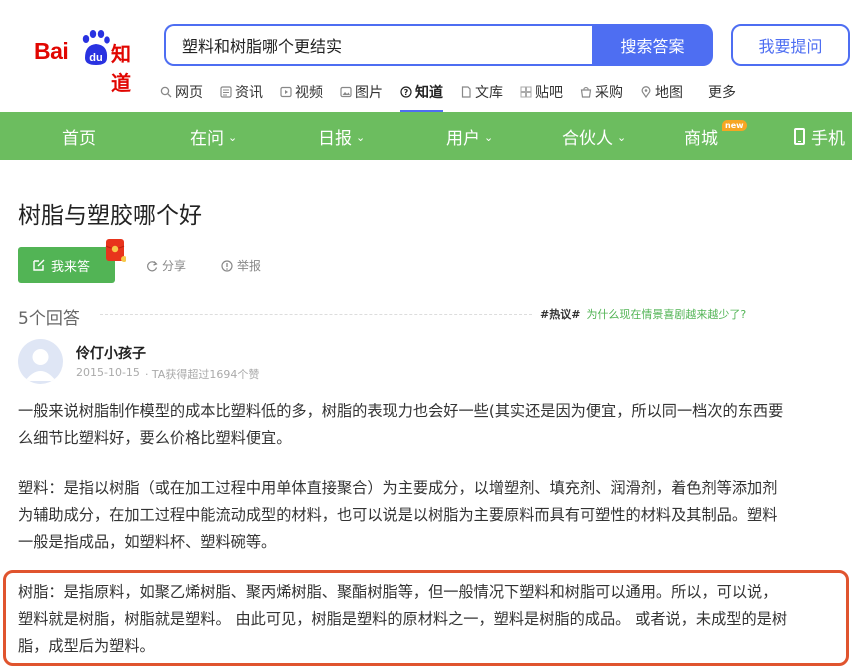 The image size is (852, 671). What do you see at coordinates (790, 45) in the screenshot?
I see `ask-question-button: 我要提问` at bounding box center [790, 45].